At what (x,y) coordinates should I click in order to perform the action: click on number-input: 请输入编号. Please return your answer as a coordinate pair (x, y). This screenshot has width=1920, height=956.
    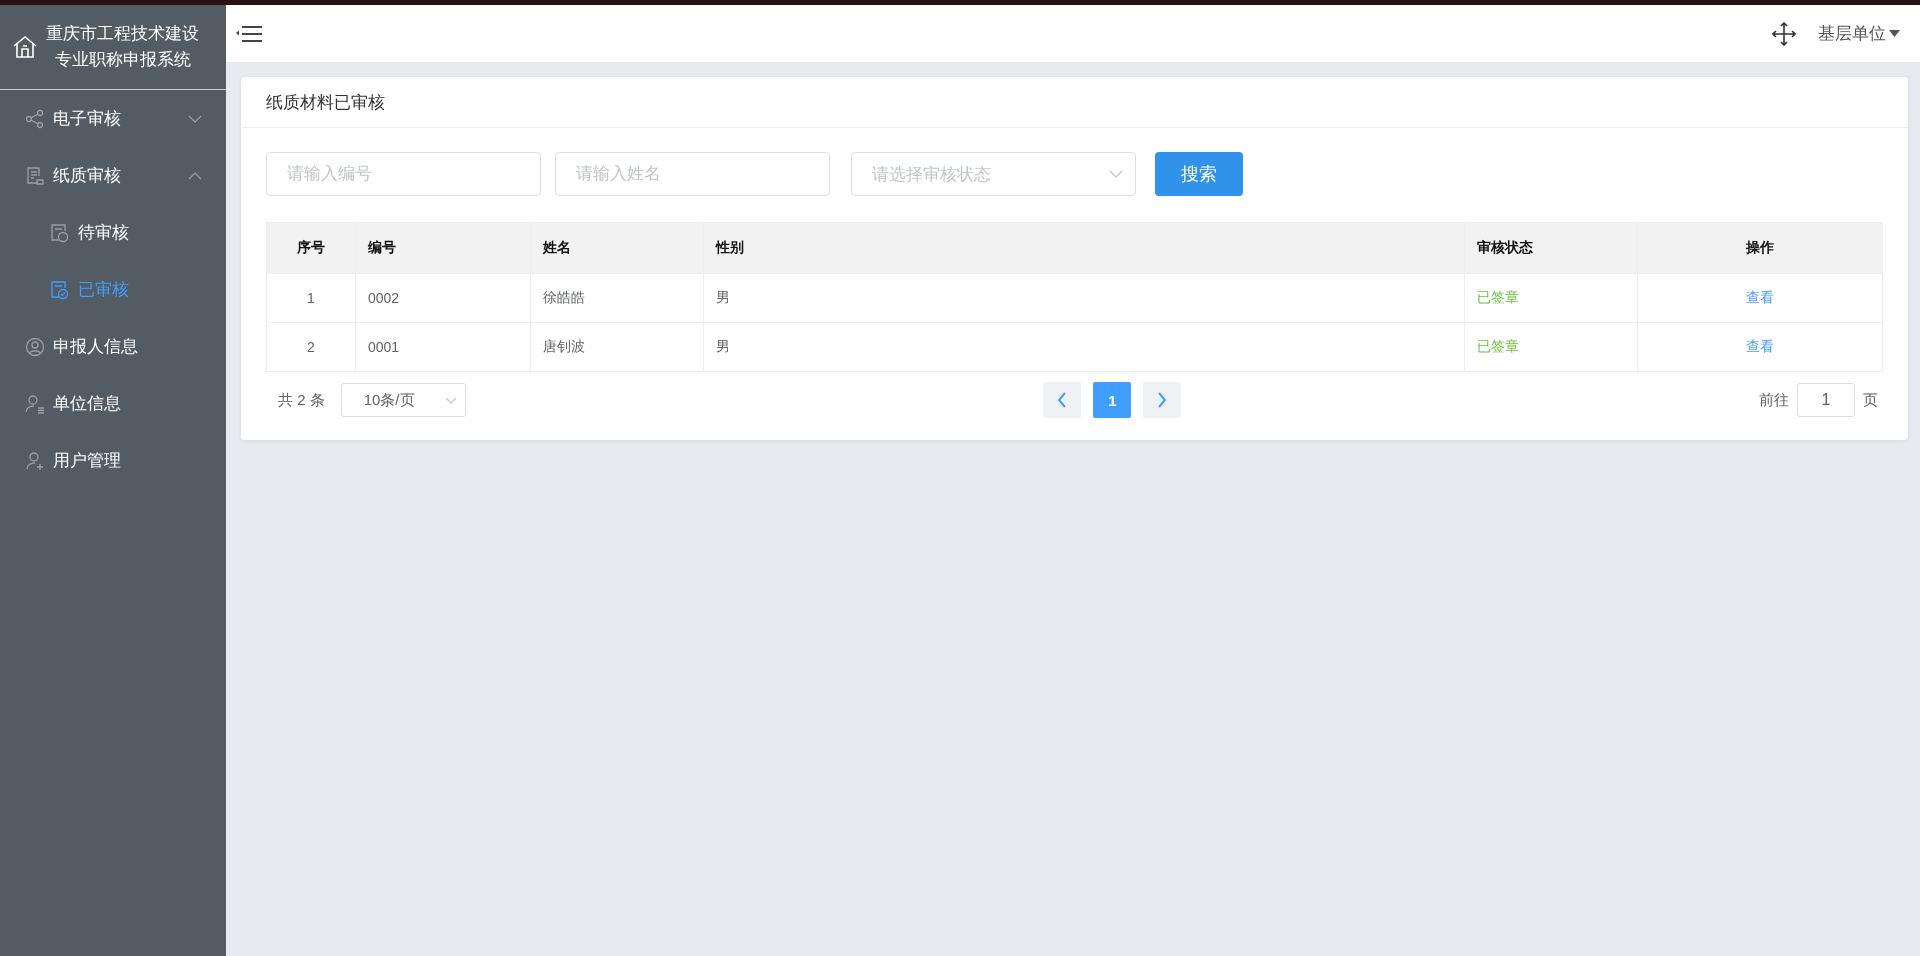
    Looking at the image, I should click on (403, 174).